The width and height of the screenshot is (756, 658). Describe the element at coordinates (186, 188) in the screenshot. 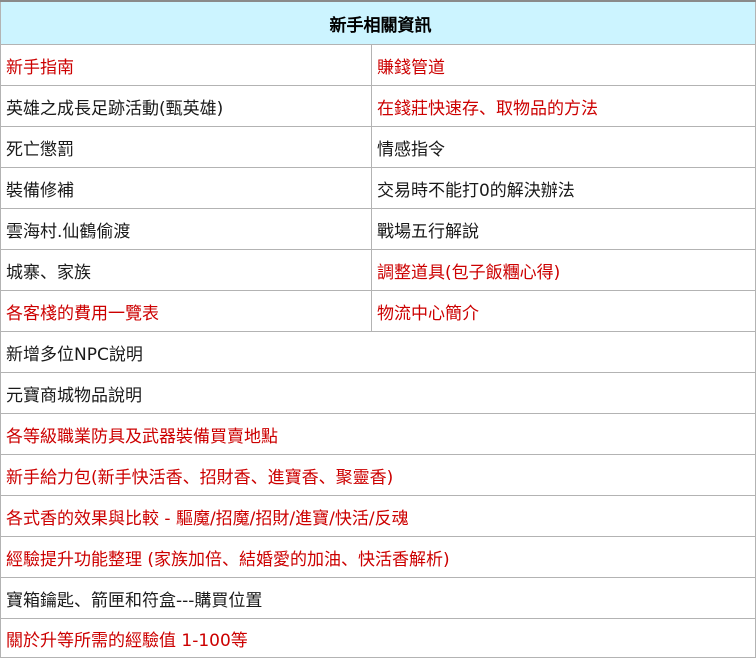

I see `guide-link-equipment-repair: 裝備修補` at that location.